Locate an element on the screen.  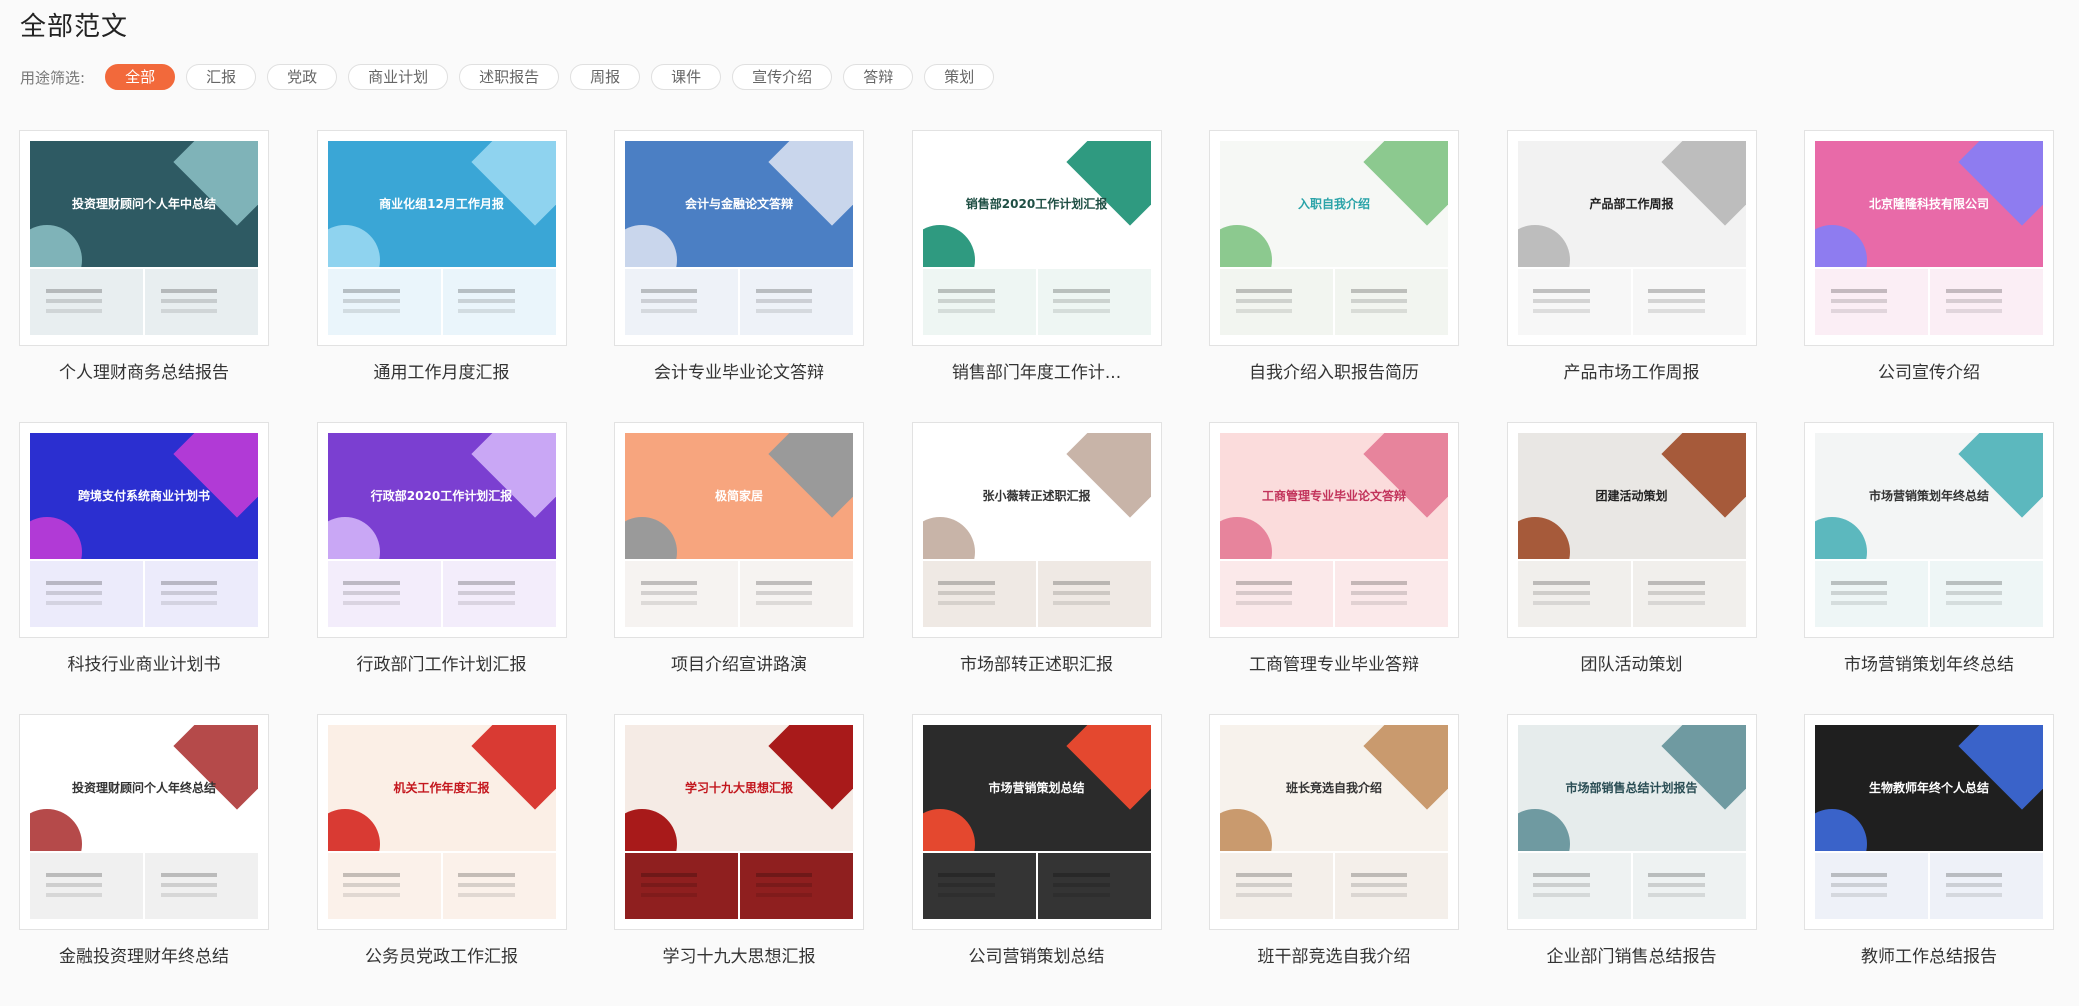
template-thumbnail: 市场部销售总结计划报告 is located at coordinates (1631, 822).